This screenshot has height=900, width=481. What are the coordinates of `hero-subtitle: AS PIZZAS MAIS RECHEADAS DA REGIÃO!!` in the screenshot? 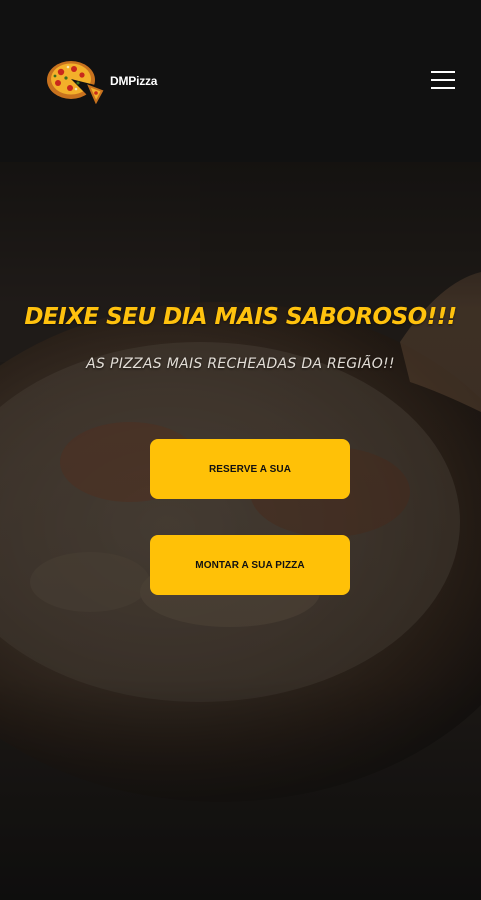 It's located at (240, 364).